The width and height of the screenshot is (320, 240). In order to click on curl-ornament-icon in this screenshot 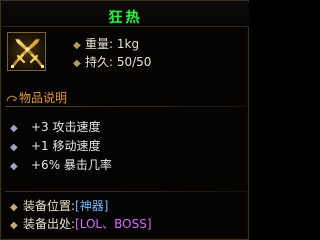, I will do `click(11, 98)`.